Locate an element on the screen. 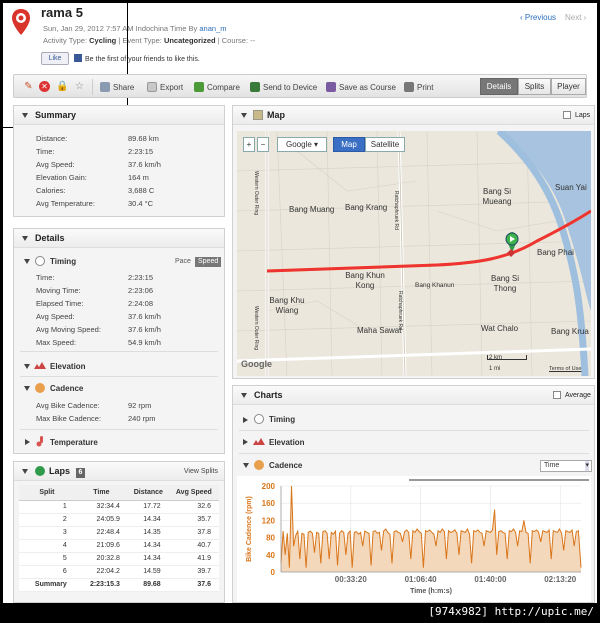 The height and width of the screenshot is (623, 600). activity-type-value: Cycling is located at coordinates (102, 40).